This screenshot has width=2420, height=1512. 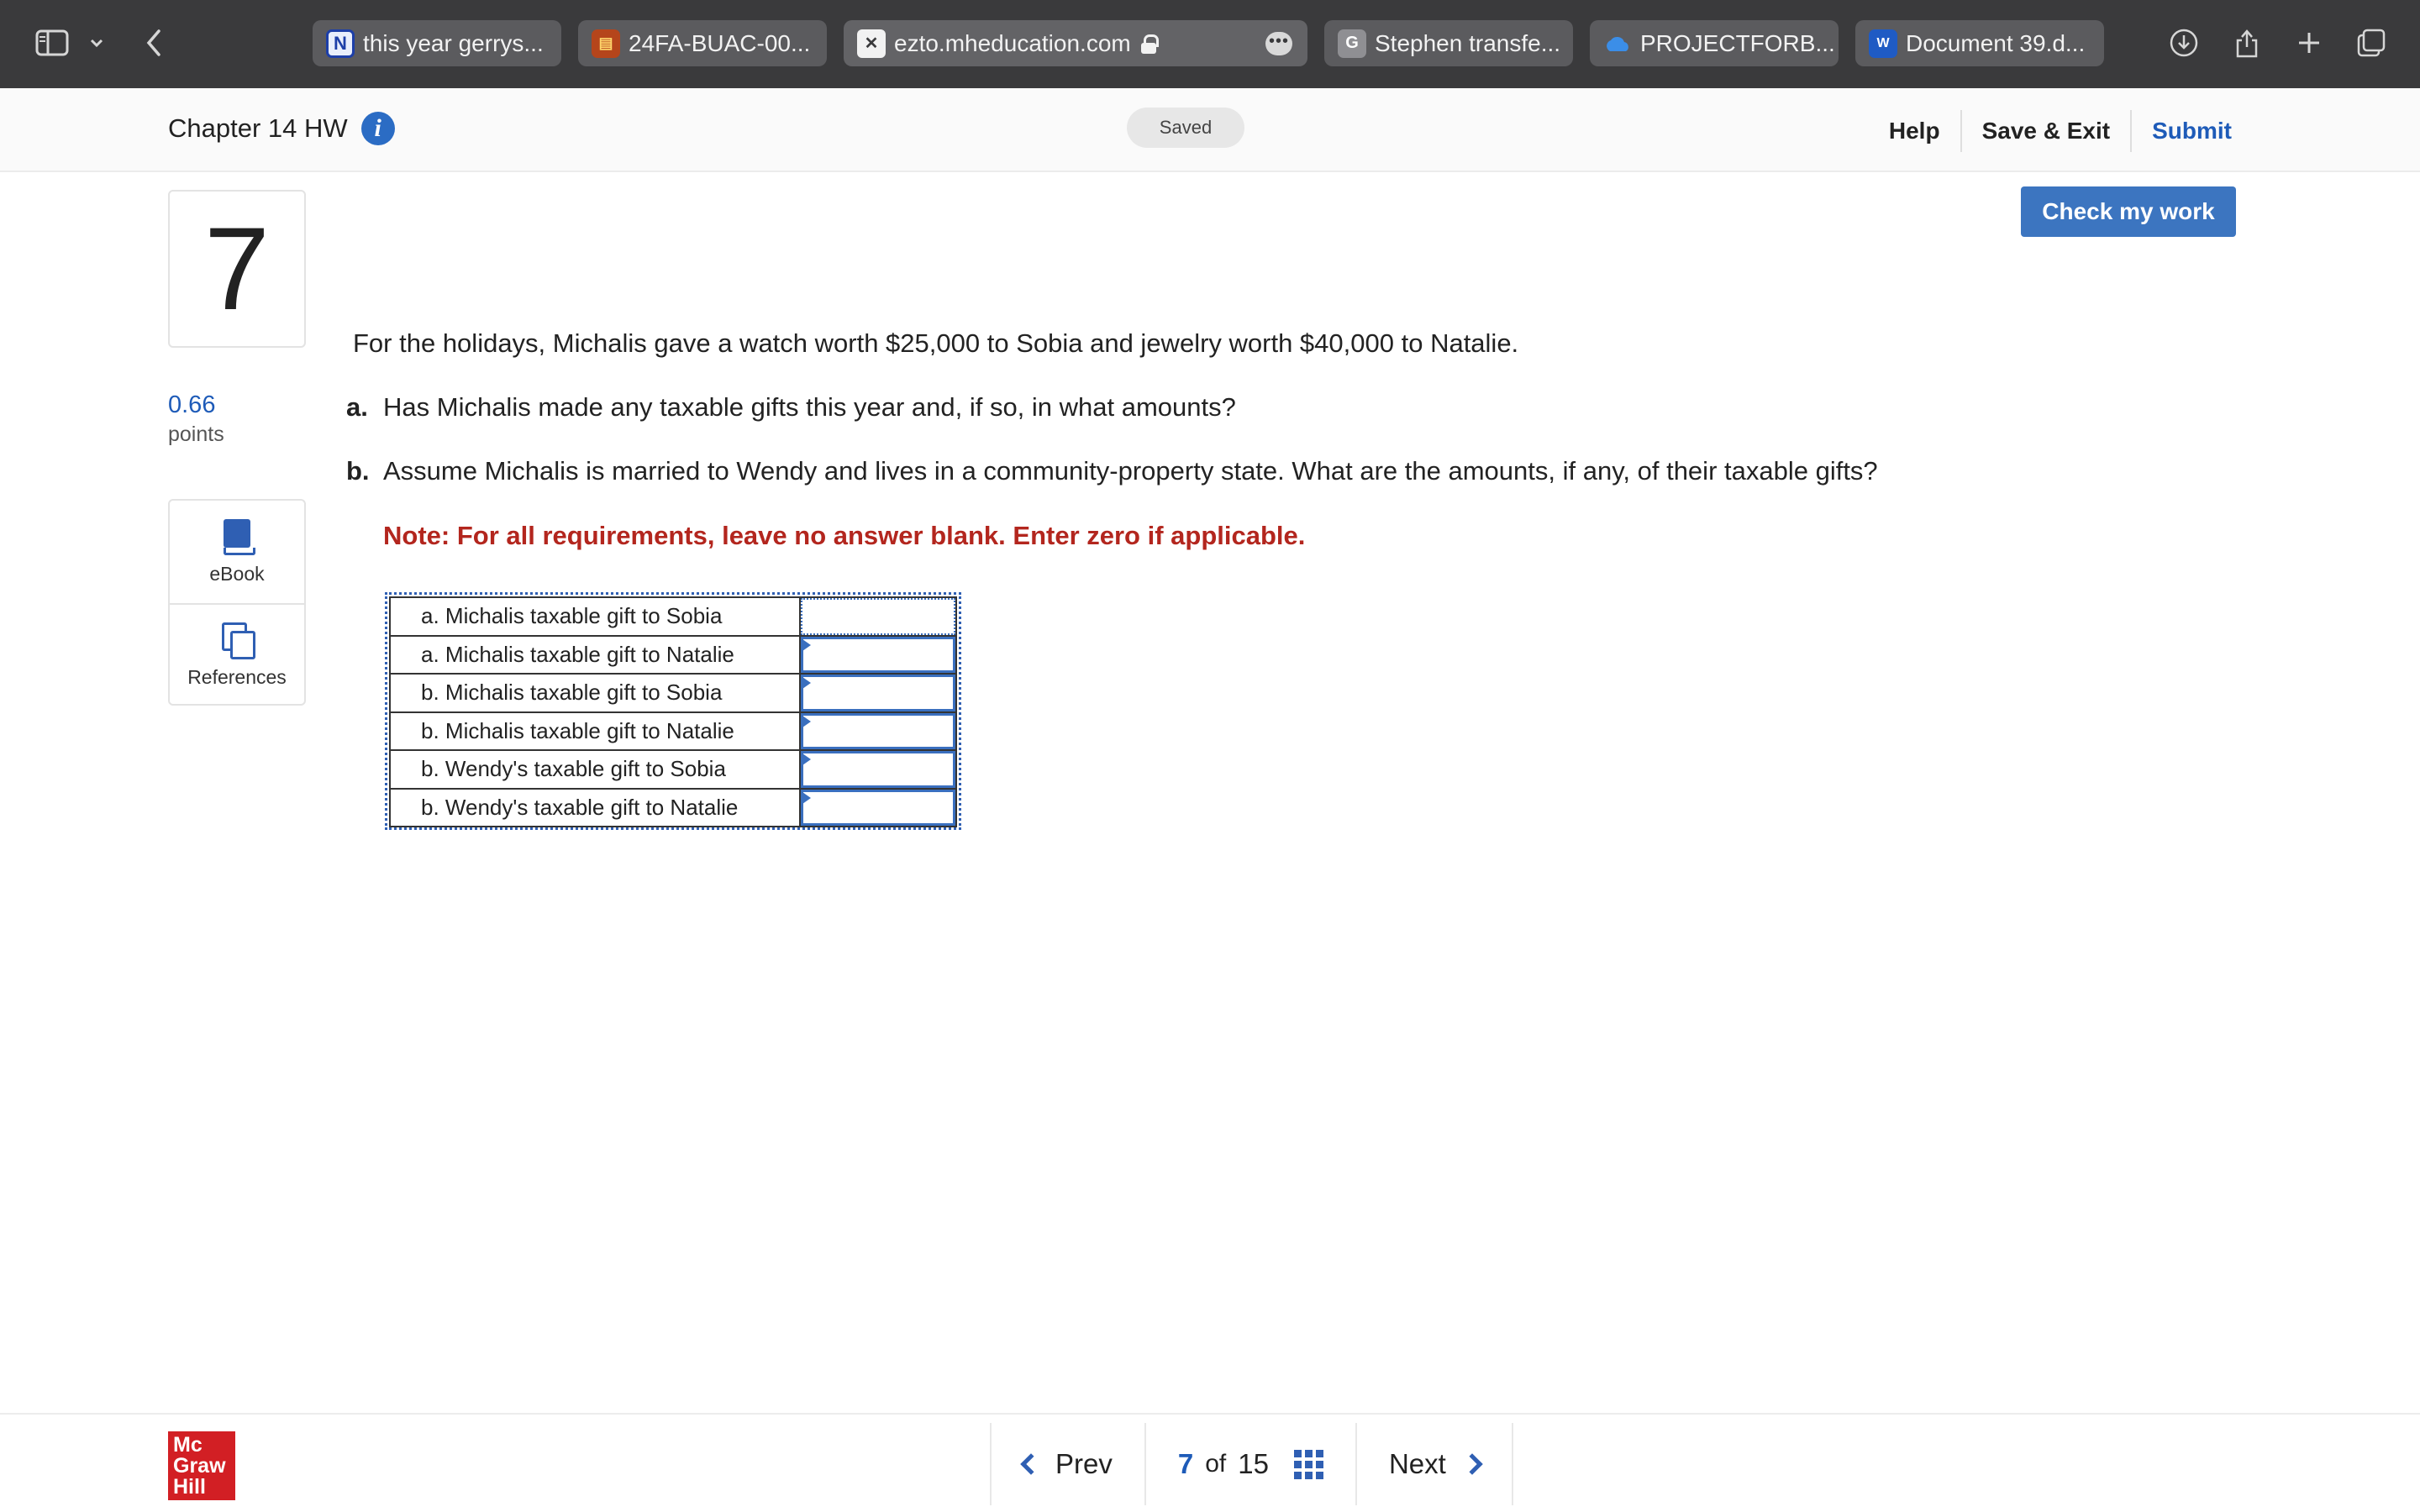 What do you see at coordinates (1472, 1464) in the screenshot?
I see `chevron-right-icon` at bounding box center [1472, 1464].